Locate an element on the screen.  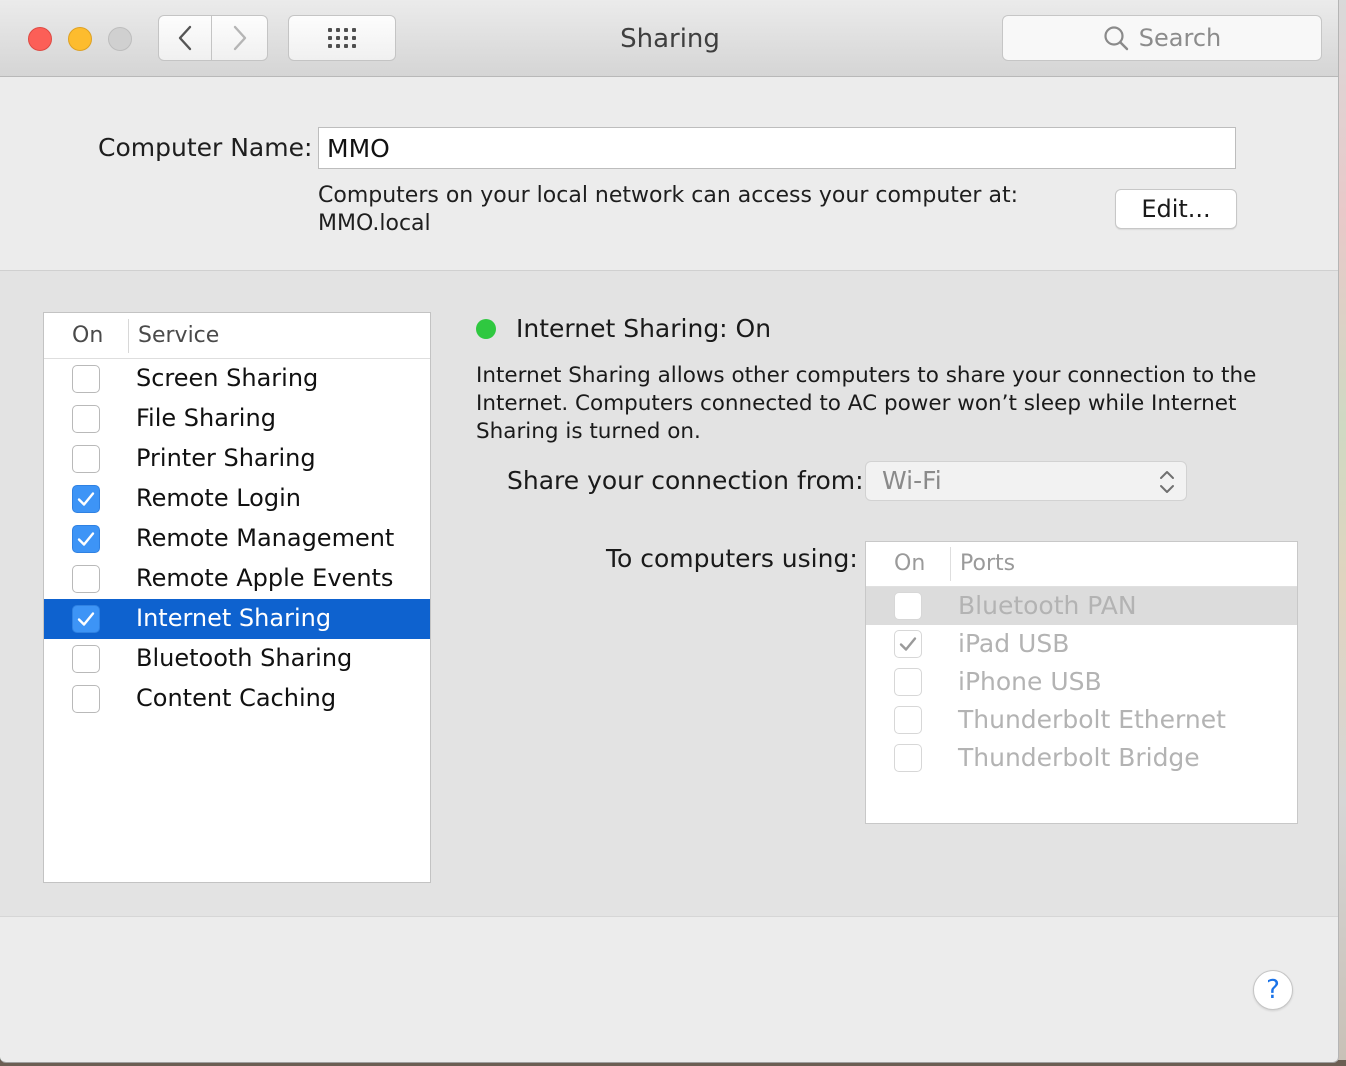
port-checkbox-thunderbolt-bridge is located at coordinates (908, 758).